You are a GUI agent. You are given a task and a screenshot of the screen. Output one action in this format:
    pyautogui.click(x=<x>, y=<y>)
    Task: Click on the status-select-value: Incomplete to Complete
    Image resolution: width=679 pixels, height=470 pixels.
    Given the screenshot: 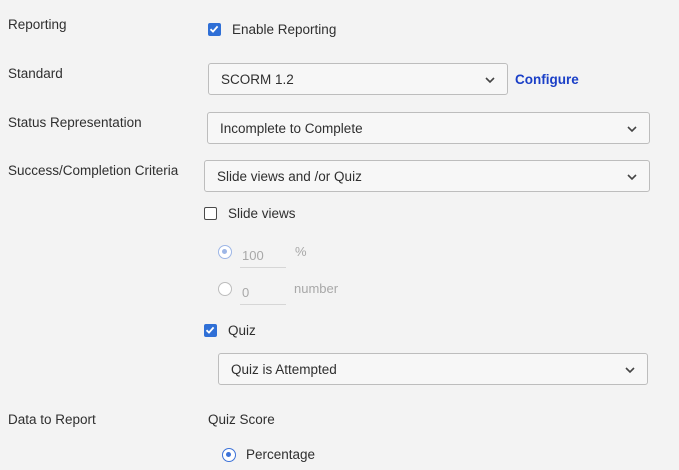 What is the action you would take?
    pyautogui.click(x=291, y=128)
    